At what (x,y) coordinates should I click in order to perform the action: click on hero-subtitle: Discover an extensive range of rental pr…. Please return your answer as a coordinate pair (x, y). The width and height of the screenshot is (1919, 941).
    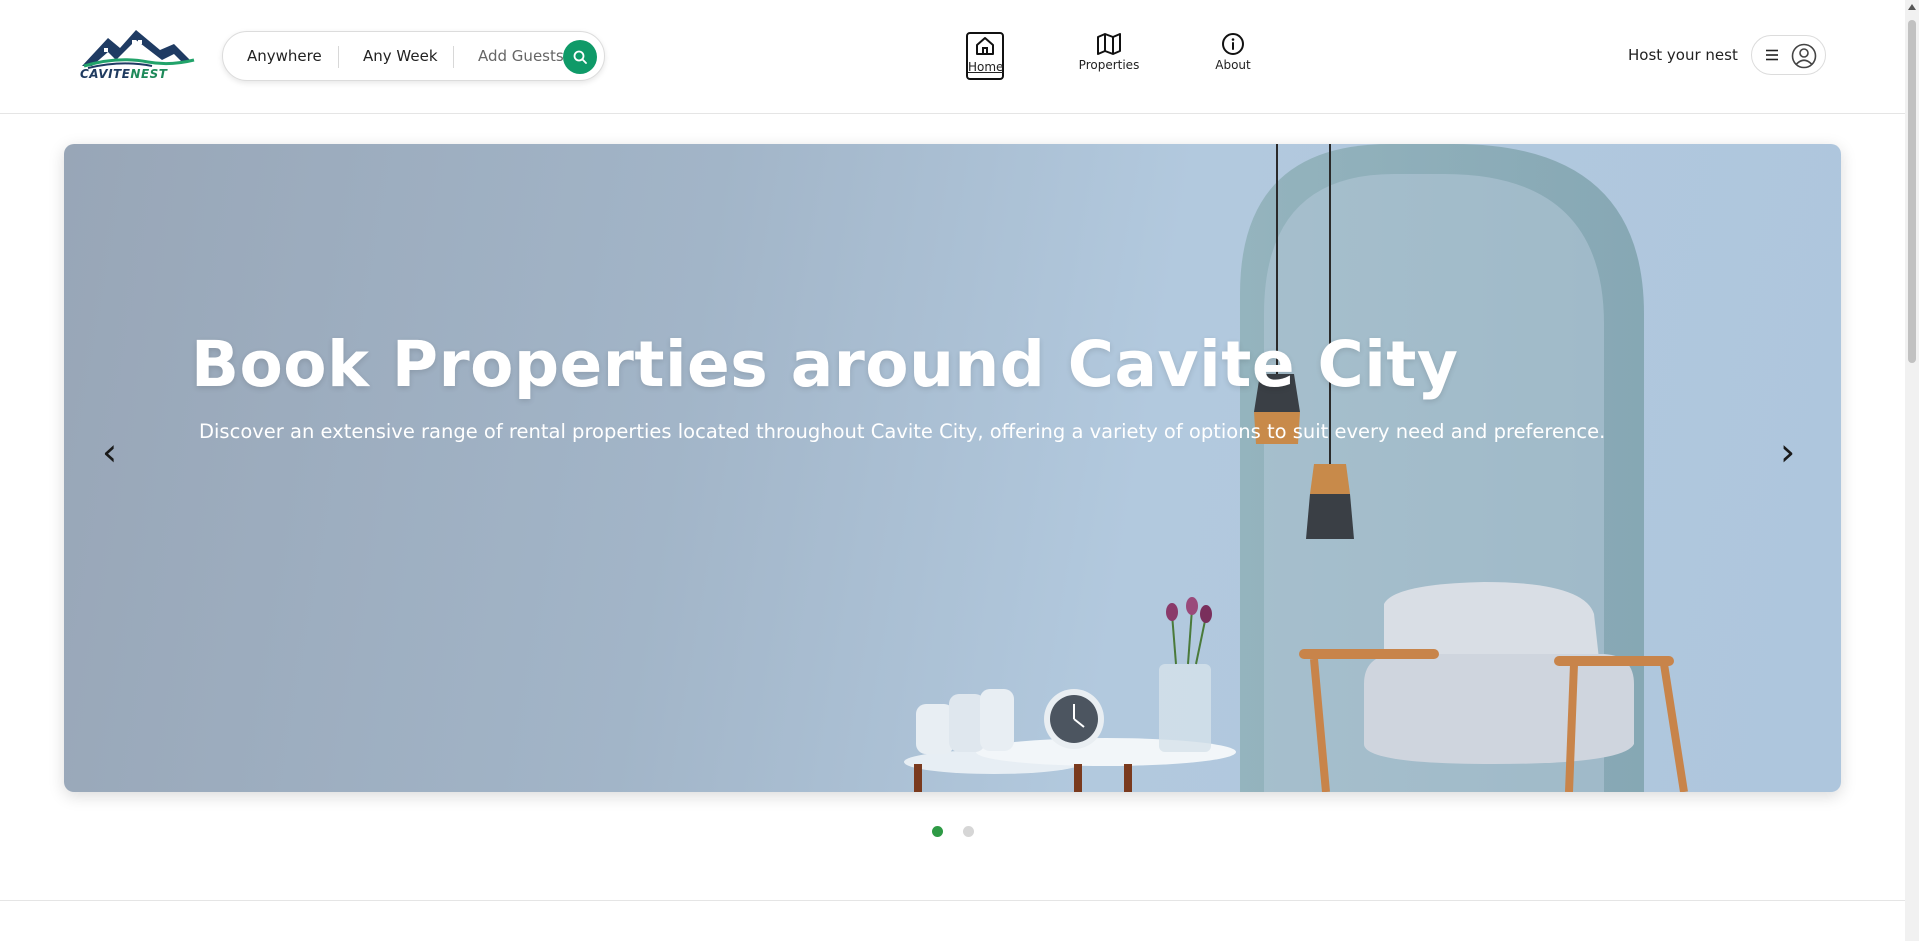
    Looking at the image, I should click on (902, 431).